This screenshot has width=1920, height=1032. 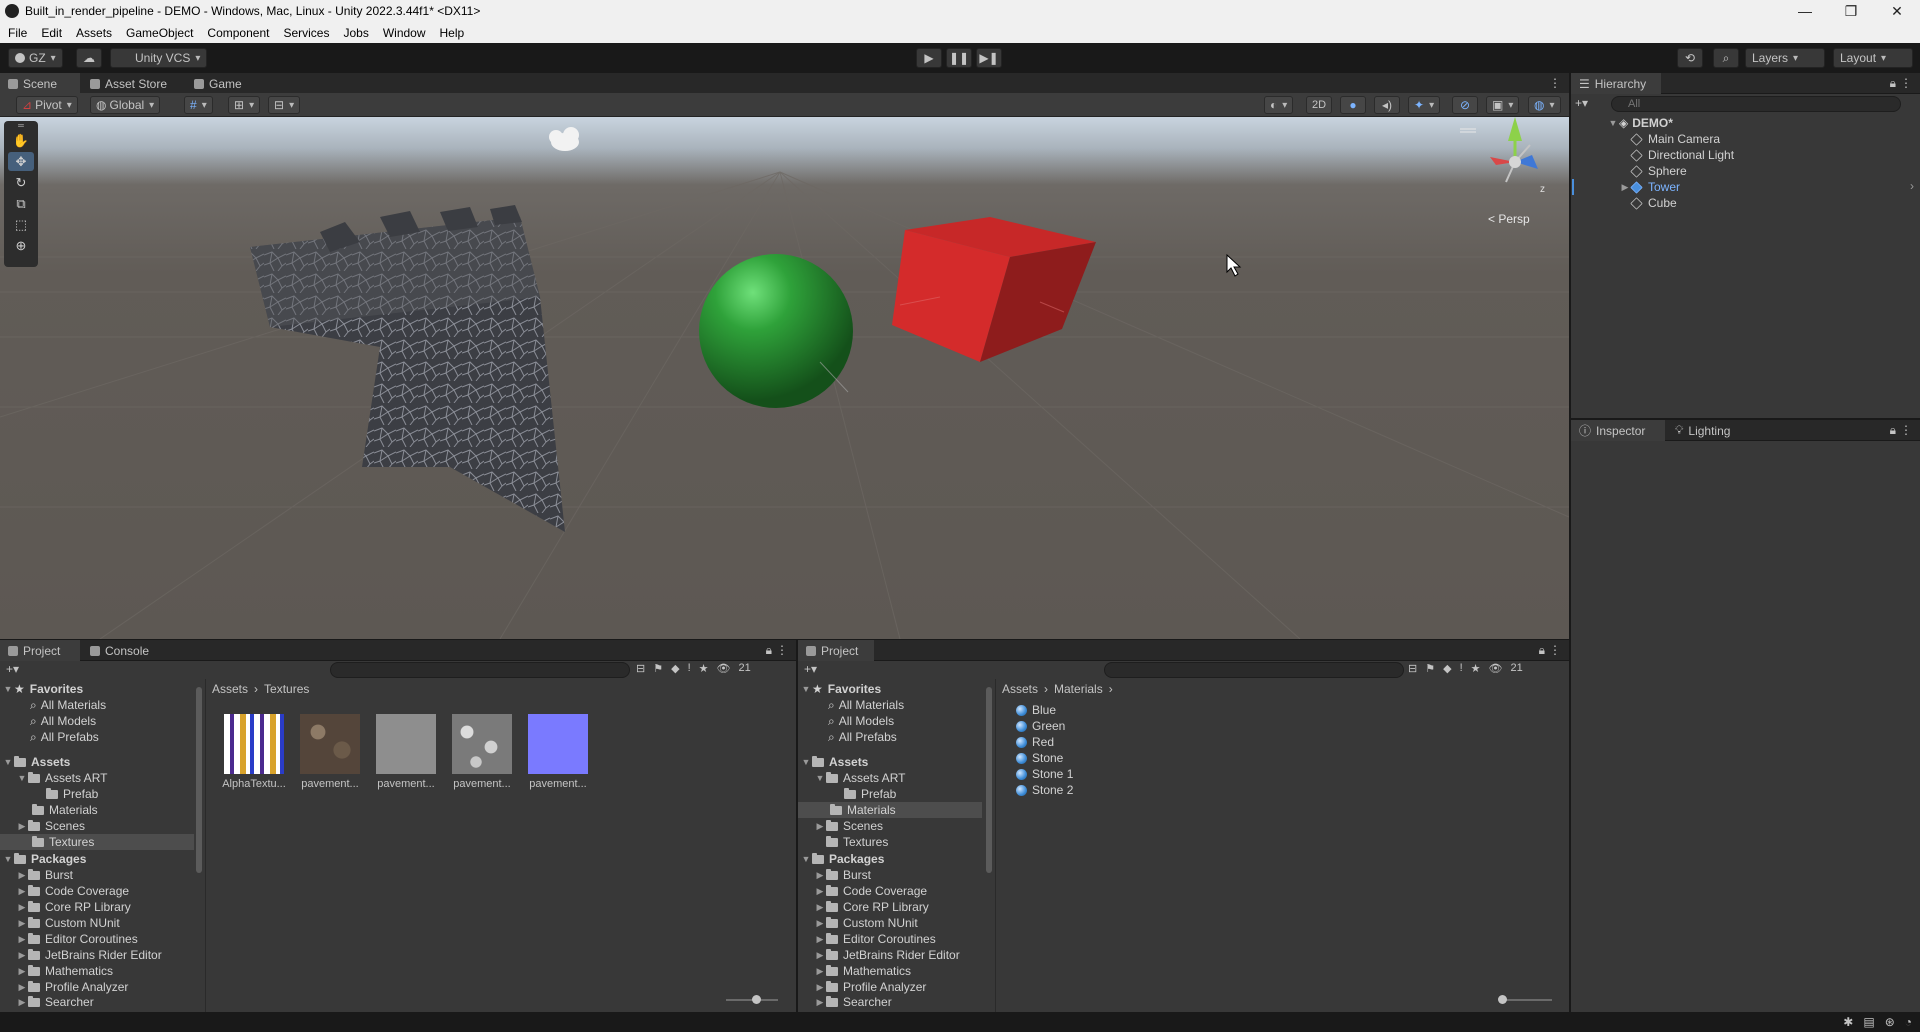 What do you see at coordinates (860, 778) in the screenshot?
I see `folder-assets-art: ▼ Assets ART` at bounding box center [860, 778].